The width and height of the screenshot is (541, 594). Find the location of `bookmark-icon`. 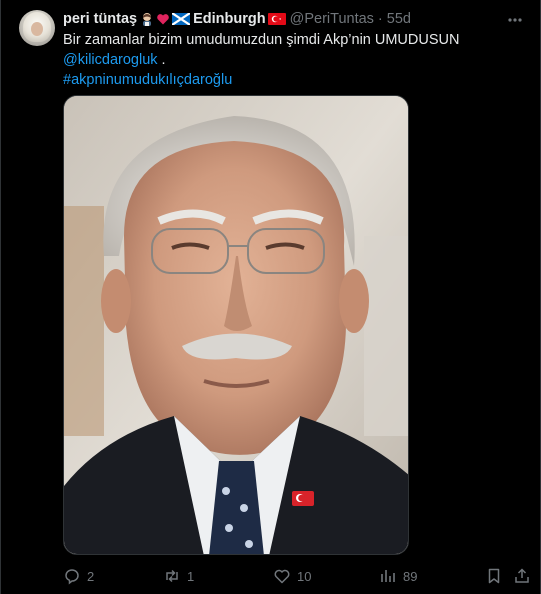

bookmark-icon is located at coordinates (494, 576).